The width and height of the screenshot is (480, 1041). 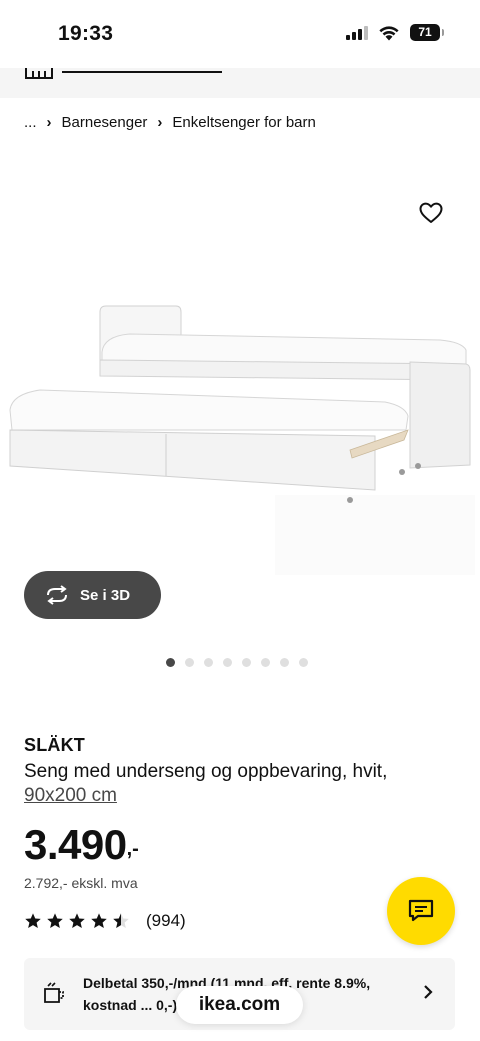 I want to click on view-3d-button: Se i 3D, so click(x=92, y=595).